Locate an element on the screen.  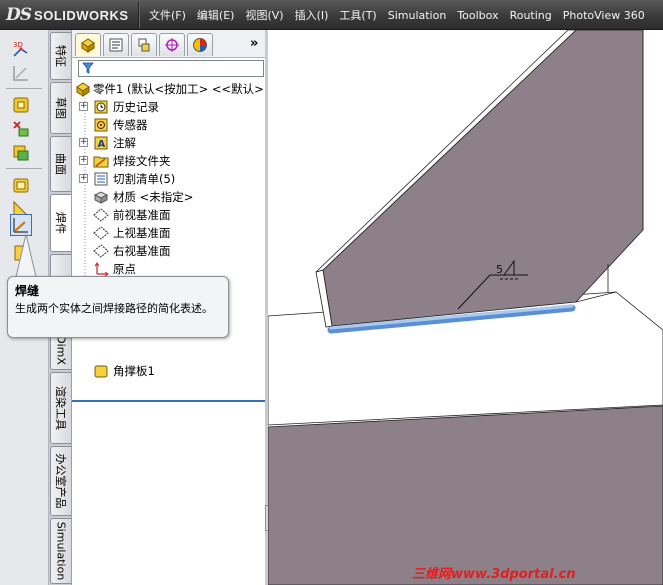
dimxpert-manager-tab is located at coordinates (172, 44).